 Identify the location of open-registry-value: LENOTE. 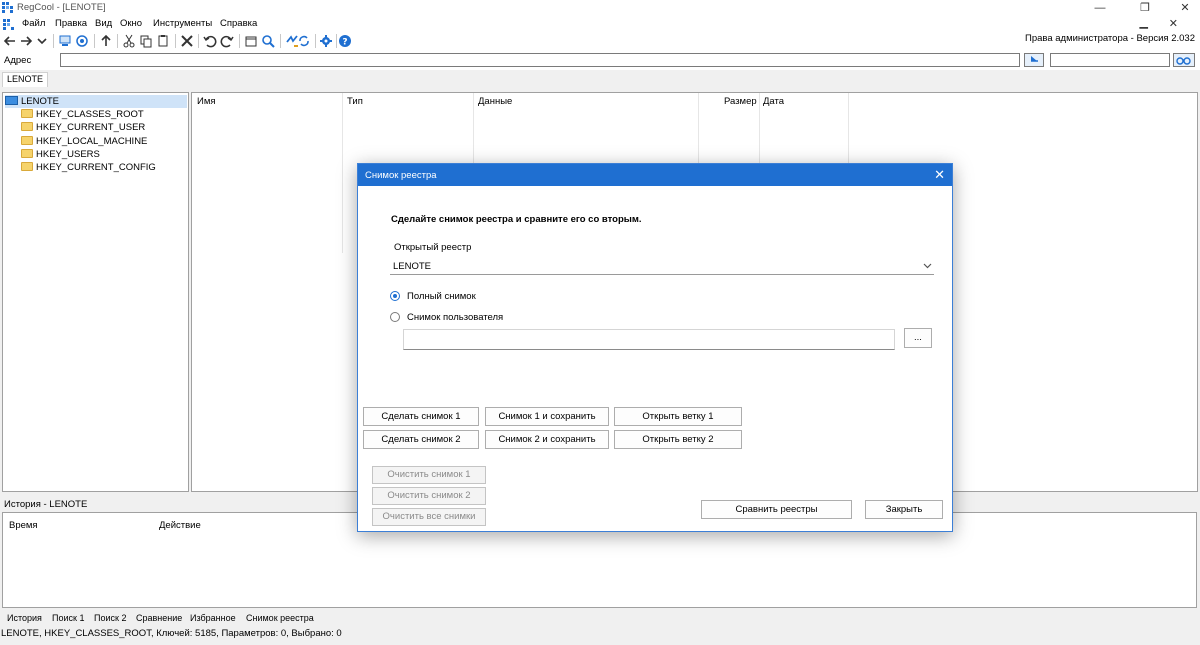
(412, 266).